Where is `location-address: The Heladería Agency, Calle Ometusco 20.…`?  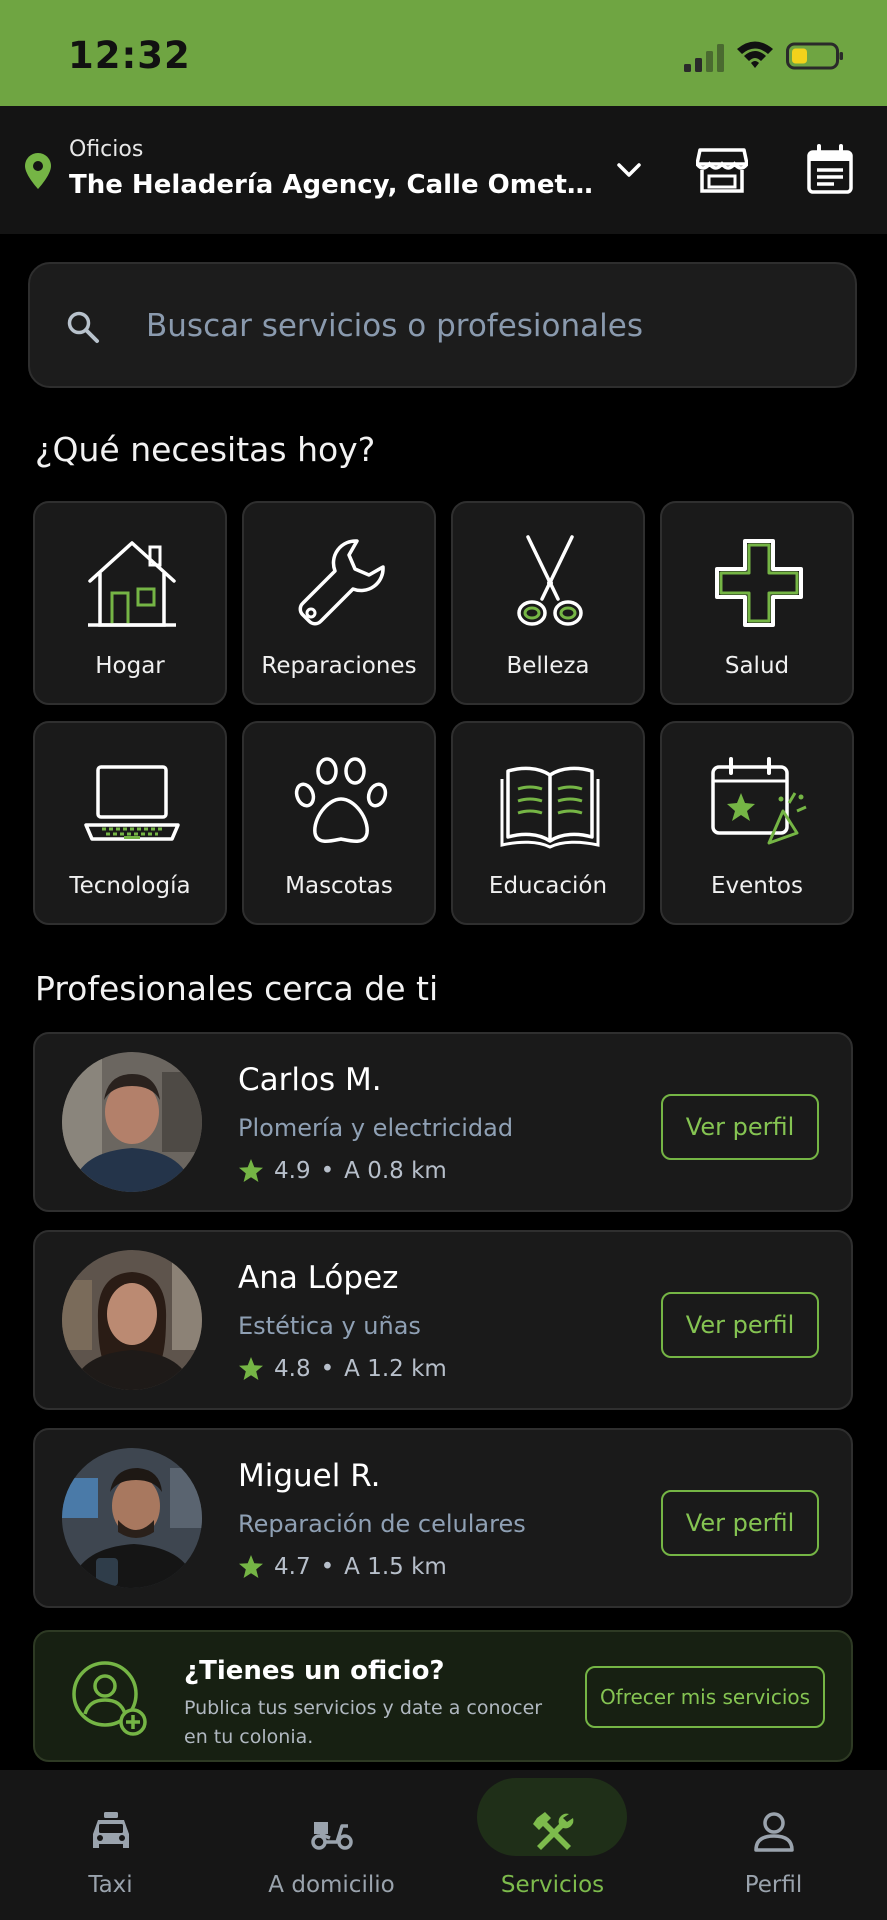 location-address: The Heladería Agency, Calle Ometusco 20.… is located at coordinates (336, 185).